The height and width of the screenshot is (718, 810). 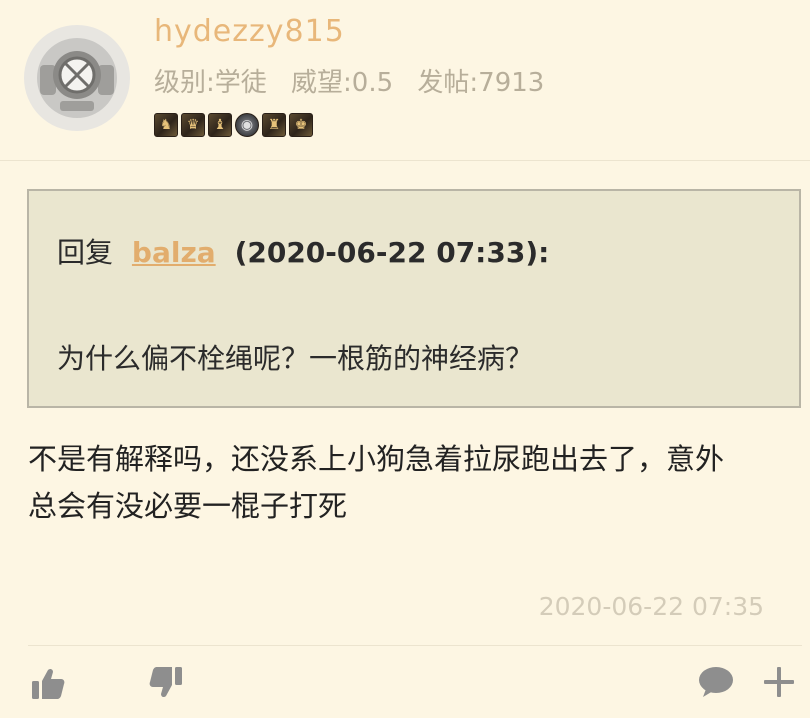 I want to click on badge-icon: ♝, so click(x=220, y=125).